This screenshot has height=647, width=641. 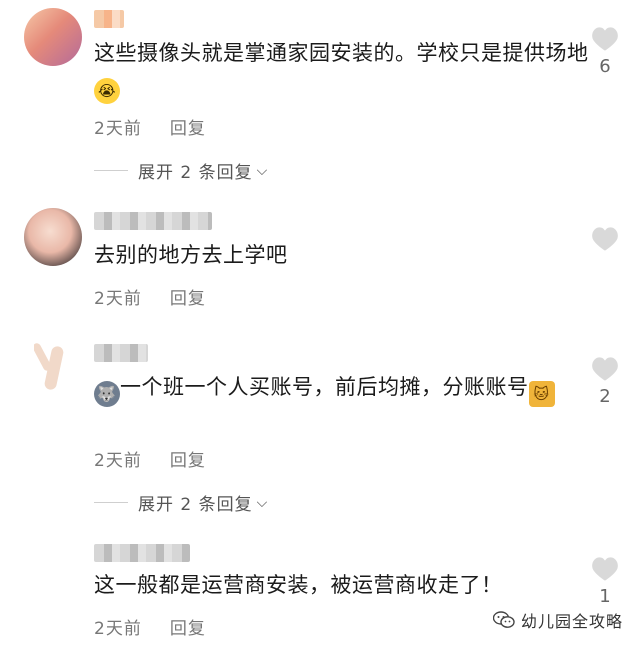 I want to click on comment-text-body: 去别的地方去上学吧, so click(x=191, y=255).